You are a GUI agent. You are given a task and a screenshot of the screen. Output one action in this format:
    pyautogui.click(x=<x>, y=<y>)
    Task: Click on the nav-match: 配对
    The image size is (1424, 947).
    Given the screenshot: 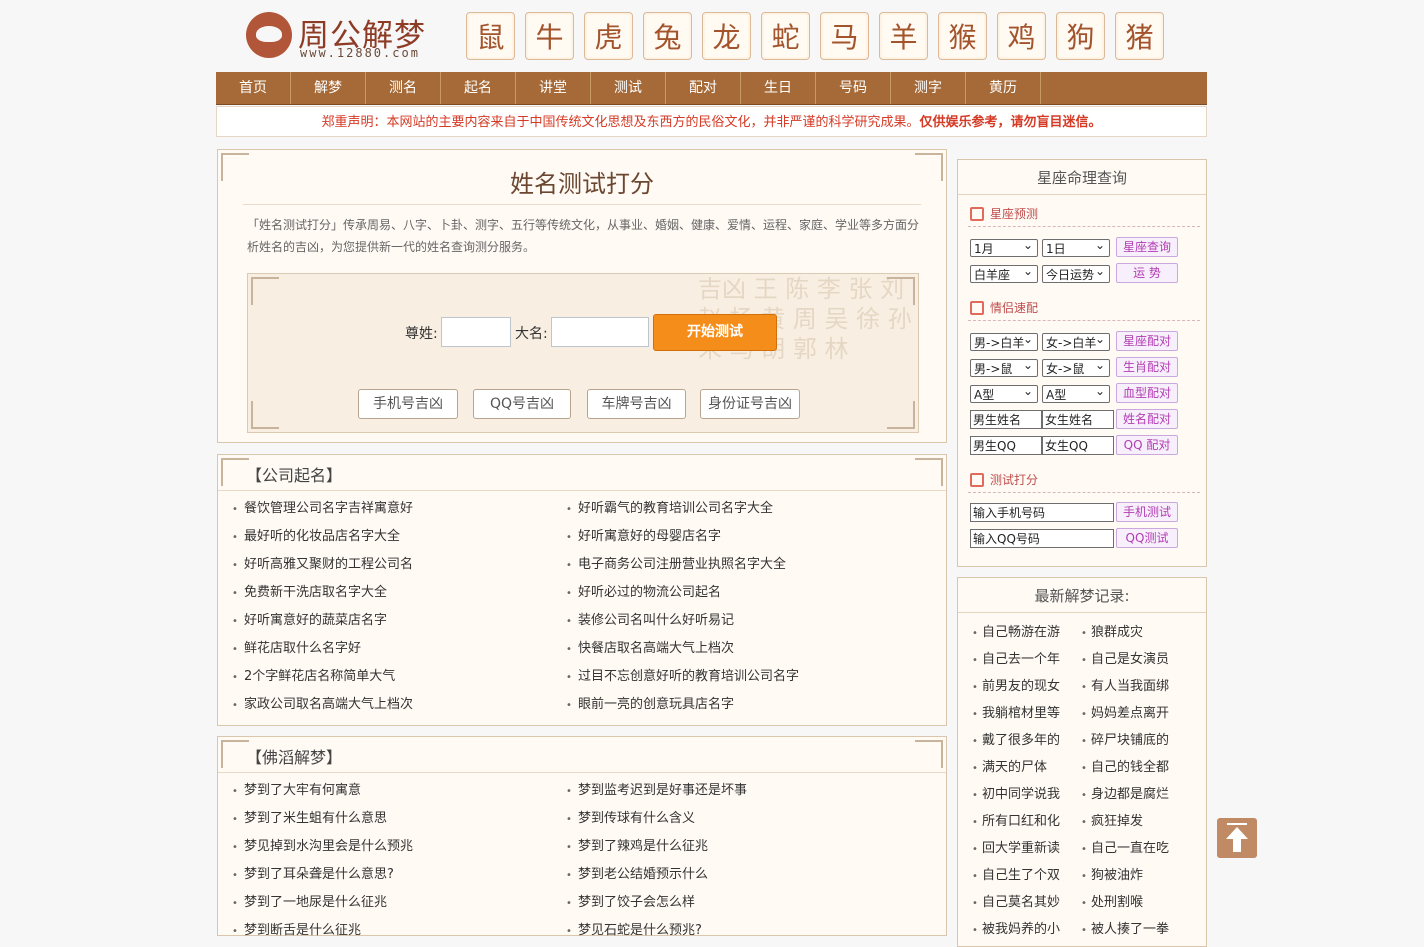 What is the action you would take?
    pyautogui.click(x=703, y=88)
    